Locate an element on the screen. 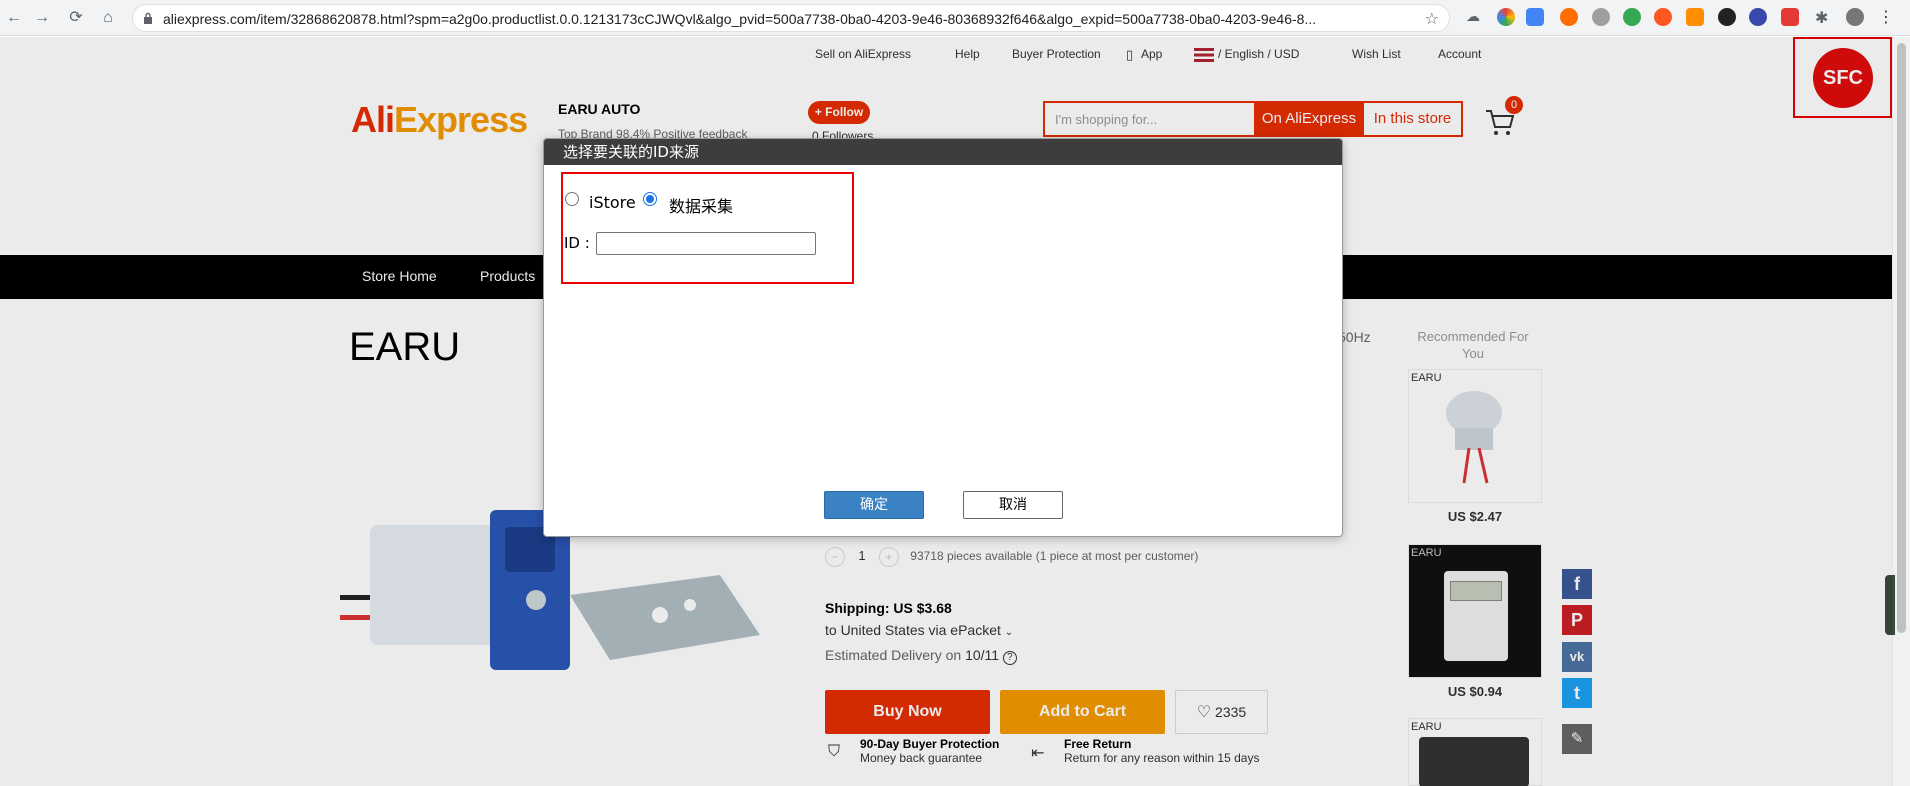 The height and width of the screenshot is (786, 1910). color-extension-icon is located at coordinates (1506, 17).